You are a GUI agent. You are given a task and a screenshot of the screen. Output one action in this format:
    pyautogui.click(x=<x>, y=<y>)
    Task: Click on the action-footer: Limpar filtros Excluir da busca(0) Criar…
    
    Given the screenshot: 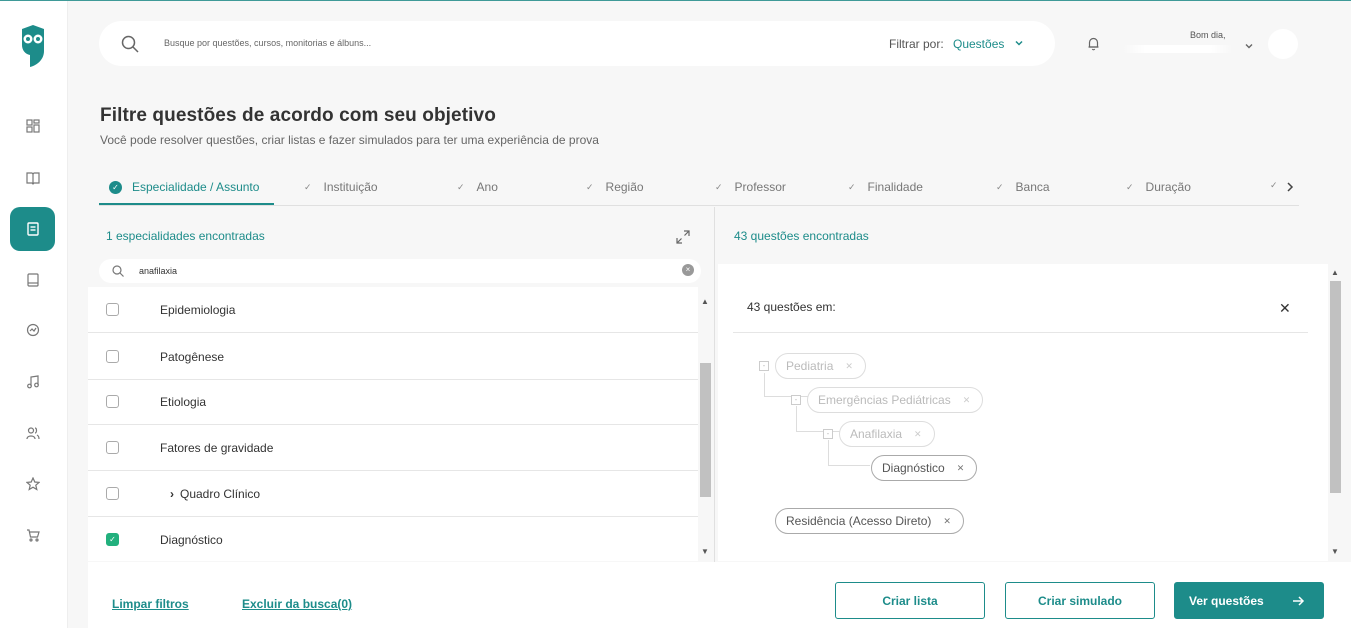 What is the action you would take?
    pyautogui.click(x=719, y=595)
    